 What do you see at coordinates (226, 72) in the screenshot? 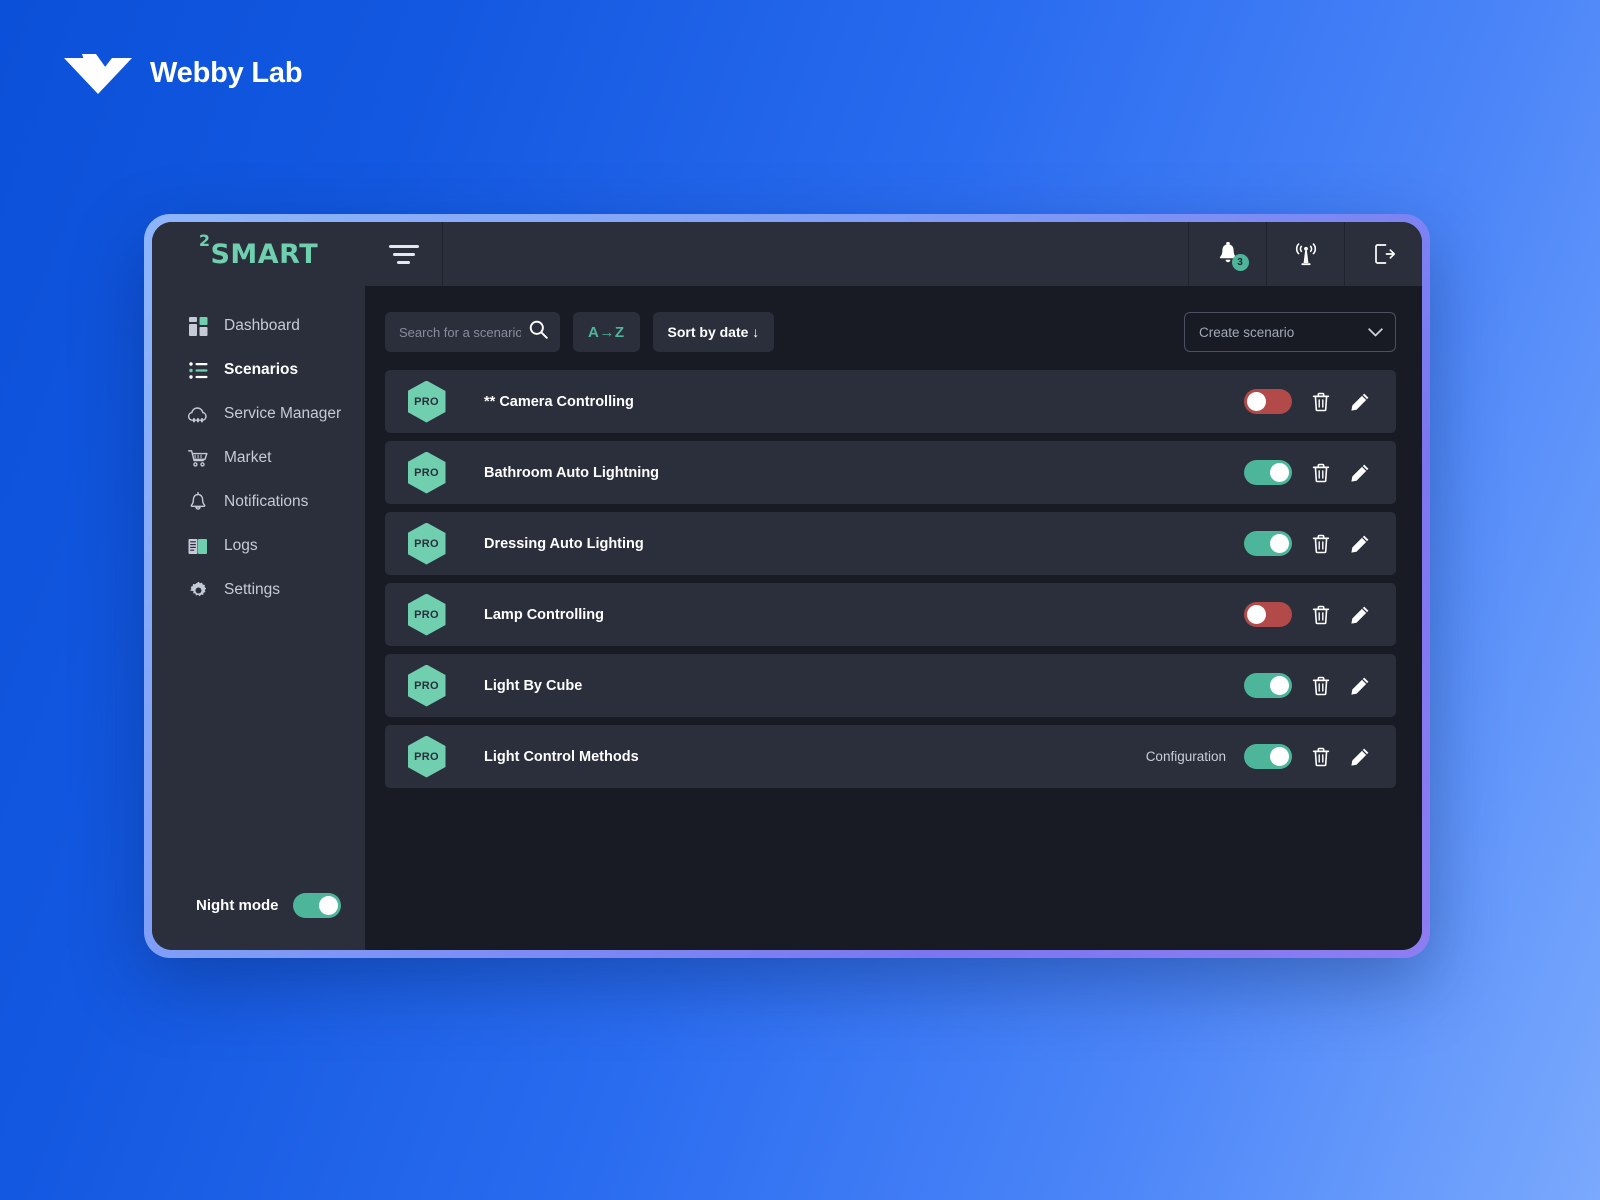
I see `brand-name: Webby Lab` at bounding box center [226, 72].